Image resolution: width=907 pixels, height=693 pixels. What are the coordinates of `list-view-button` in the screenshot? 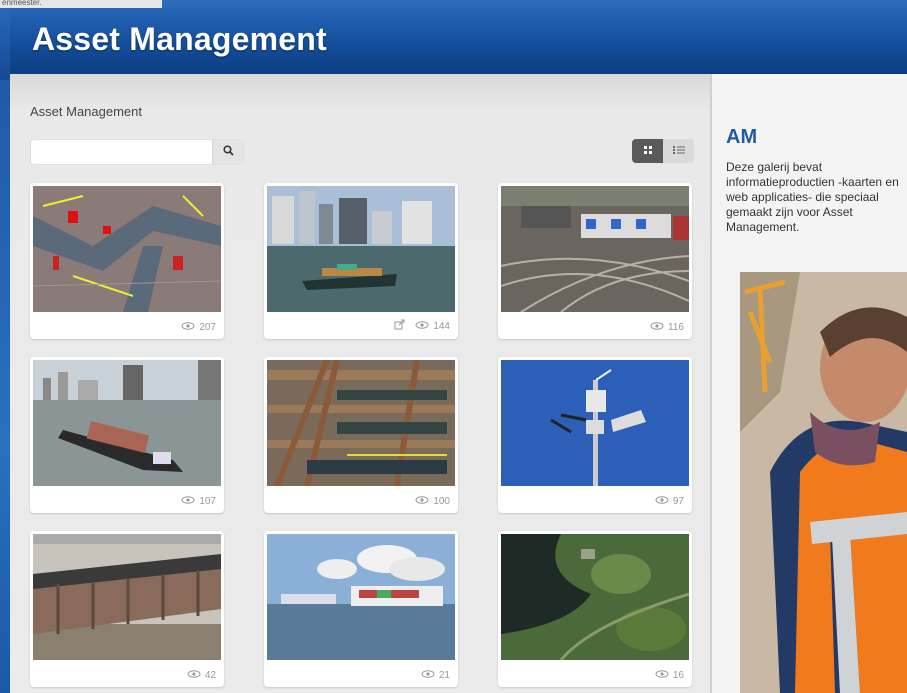 It's located at (678, 151).